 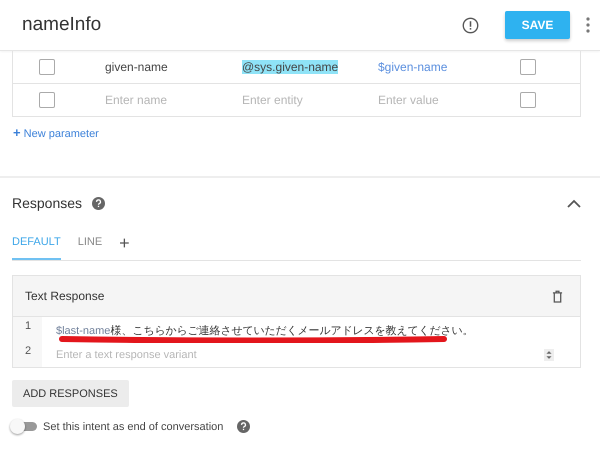 I want to click on tab: LINE, so click(x=90, y=243).